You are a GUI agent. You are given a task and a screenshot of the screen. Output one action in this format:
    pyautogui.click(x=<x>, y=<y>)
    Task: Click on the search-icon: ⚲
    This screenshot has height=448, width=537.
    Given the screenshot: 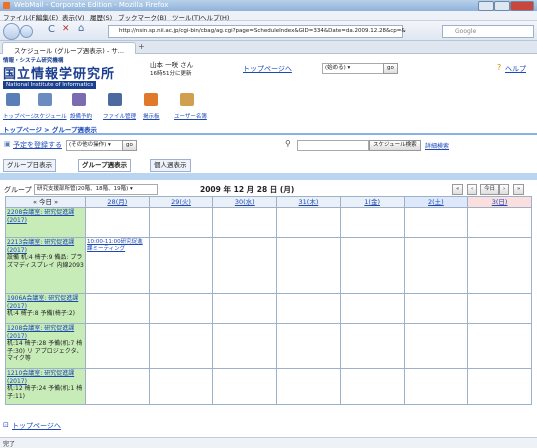 What is the action you would take?
    pyautogui.click(x=288, y=143)
    